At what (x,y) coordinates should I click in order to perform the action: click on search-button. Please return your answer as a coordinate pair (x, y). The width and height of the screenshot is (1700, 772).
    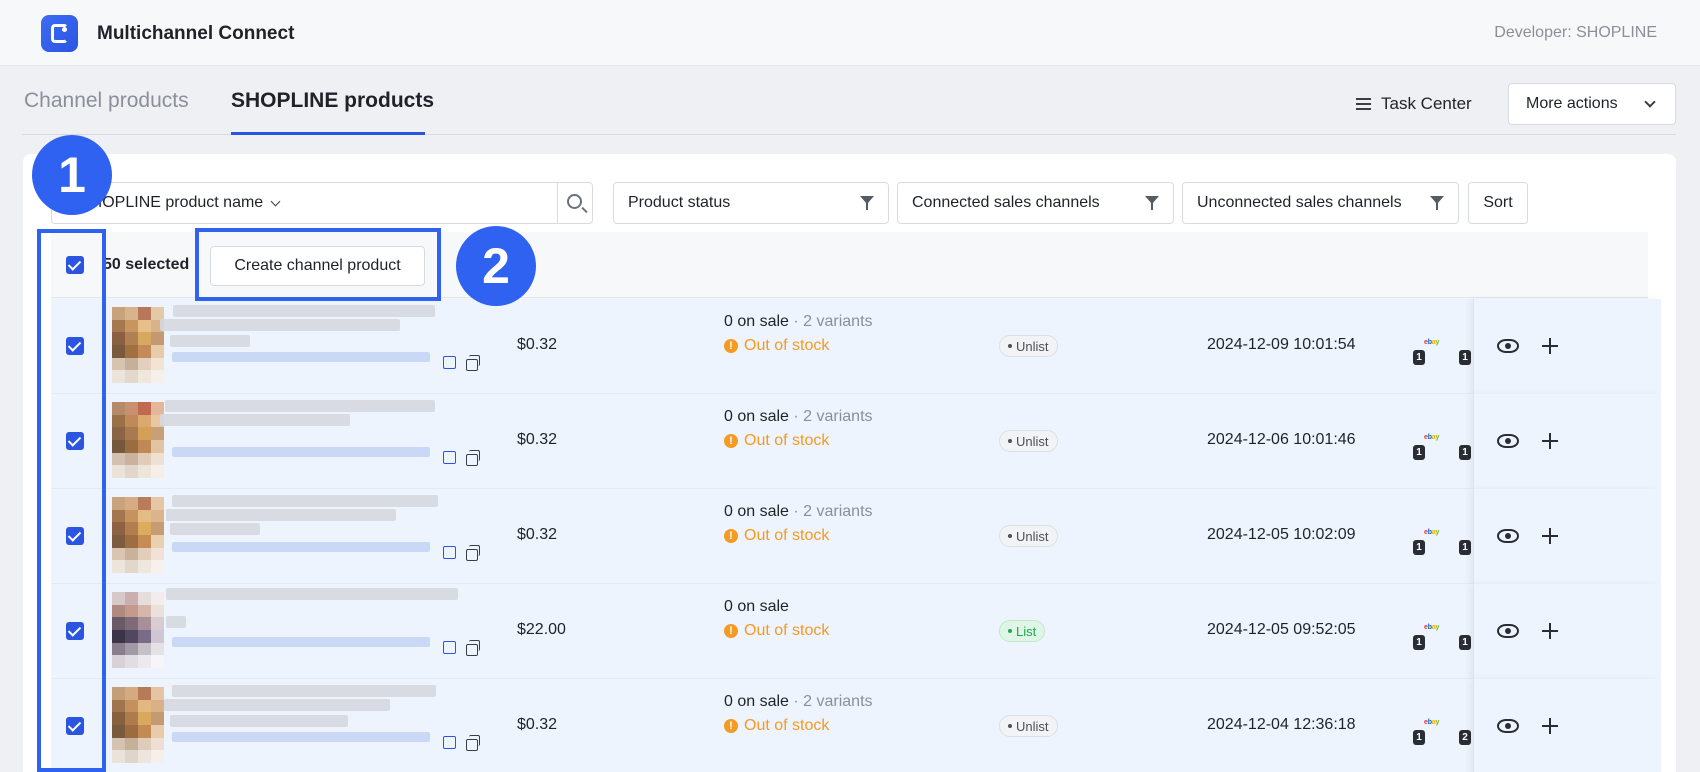
    Looking at the image, I should click on (575, 203).